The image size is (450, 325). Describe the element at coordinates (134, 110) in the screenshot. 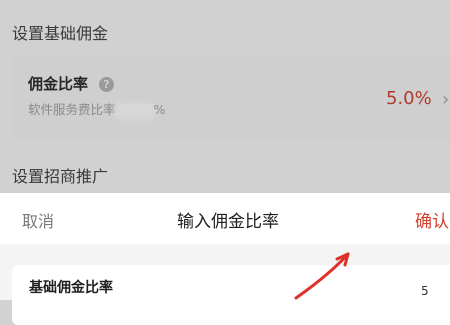

I see `blurred-value` at that location.